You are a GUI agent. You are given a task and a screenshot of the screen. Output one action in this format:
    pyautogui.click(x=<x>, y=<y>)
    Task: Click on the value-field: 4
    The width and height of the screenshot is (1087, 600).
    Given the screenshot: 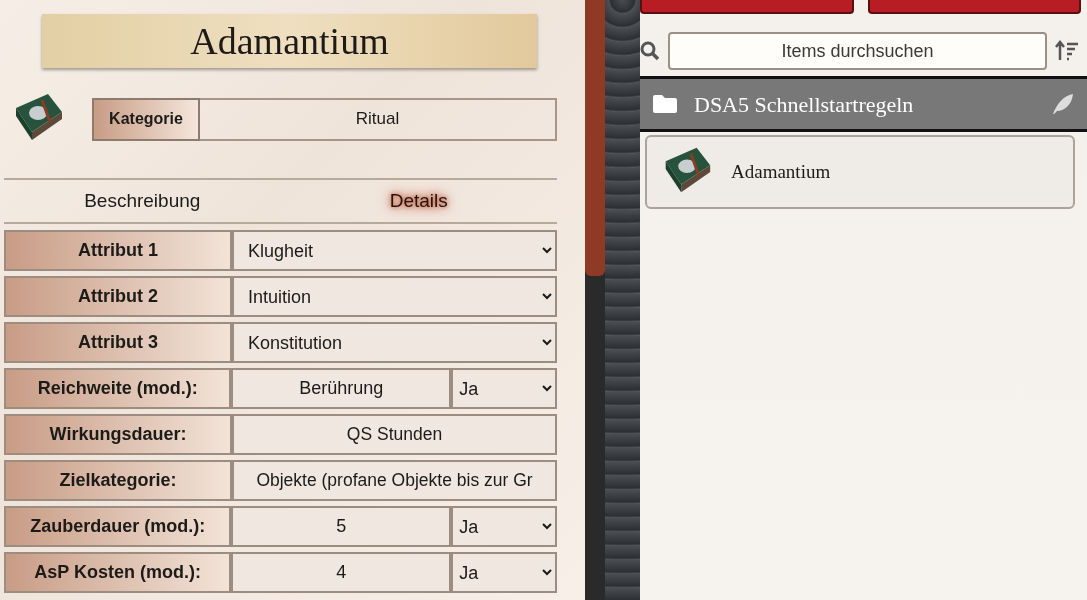 What is the action you would take?
    pyautogui.click(x=341, y=572)
    